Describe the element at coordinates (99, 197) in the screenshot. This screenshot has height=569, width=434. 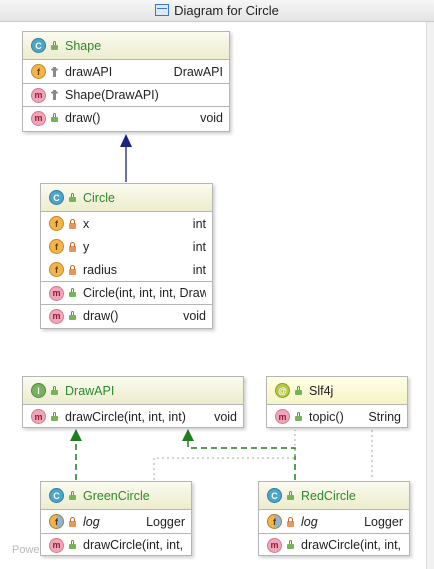
I see `class-name: Circle` at that location.